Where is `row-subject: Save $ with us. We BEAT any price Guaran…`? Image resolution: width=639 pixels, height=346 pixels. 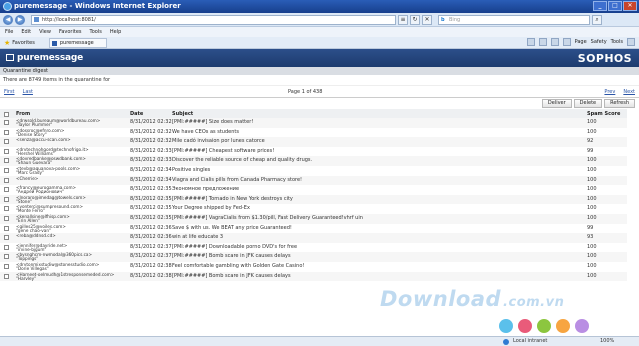 row-subject: Save $ with us. We BEAT any price Guaran… is located at coordinates (379, 229).